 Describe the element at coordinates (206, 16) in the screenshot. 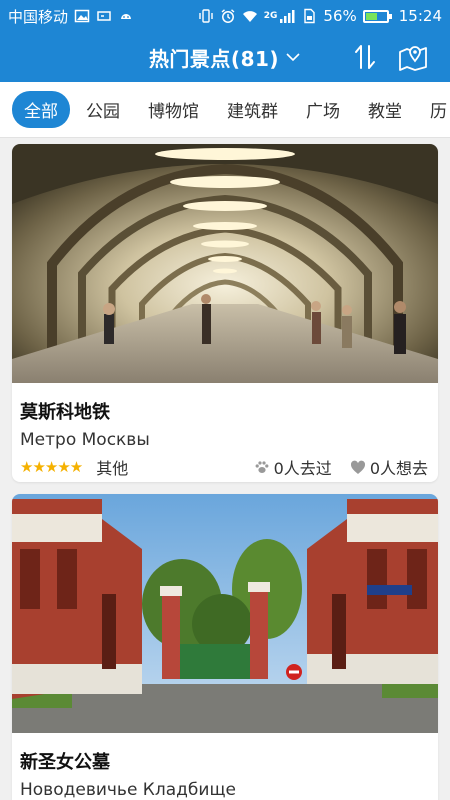

I see `vibrate-icon` at that location.